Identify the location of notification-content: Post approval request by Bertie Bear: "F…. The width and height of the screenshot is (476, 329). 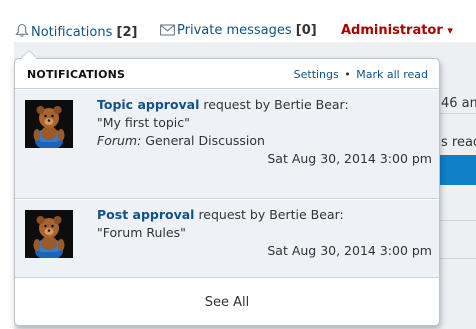
(264, 233).